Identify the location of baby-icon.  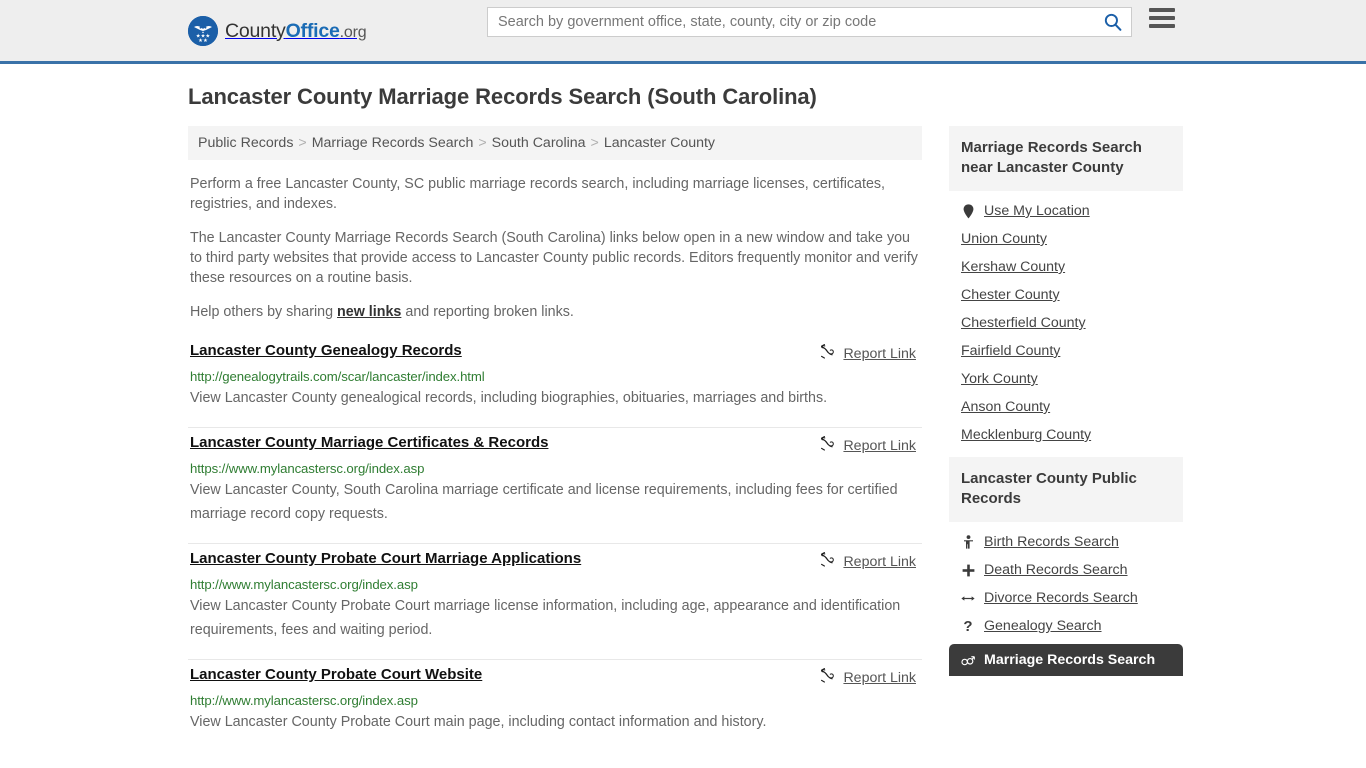
(968, 542).